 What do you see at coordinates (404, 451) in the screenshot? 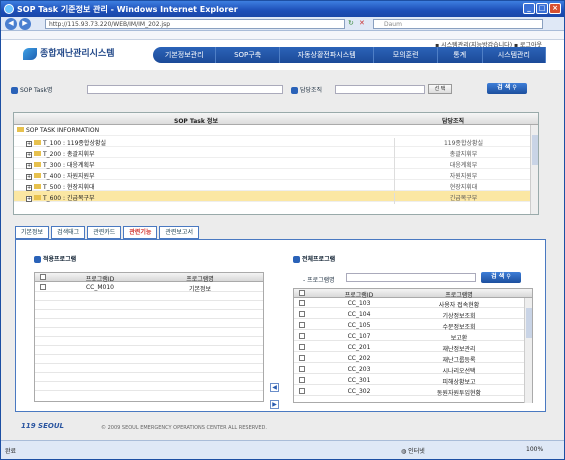
I see `globe-icon: ◍` at bounding box center [404, 451].